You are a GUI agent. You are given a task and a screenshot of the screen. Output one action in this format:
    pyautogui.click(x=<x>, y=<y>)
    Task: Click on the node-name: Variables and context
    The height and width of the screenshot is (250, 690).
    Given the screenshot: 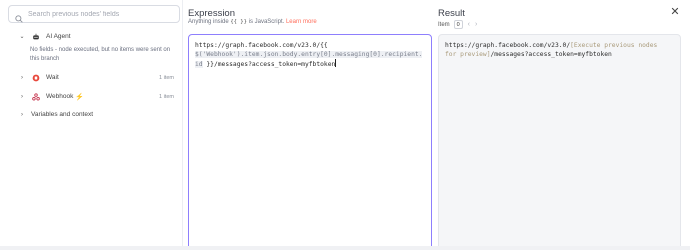 What is the action you would take?
    pyautogui.click(x=62, y=114)
    